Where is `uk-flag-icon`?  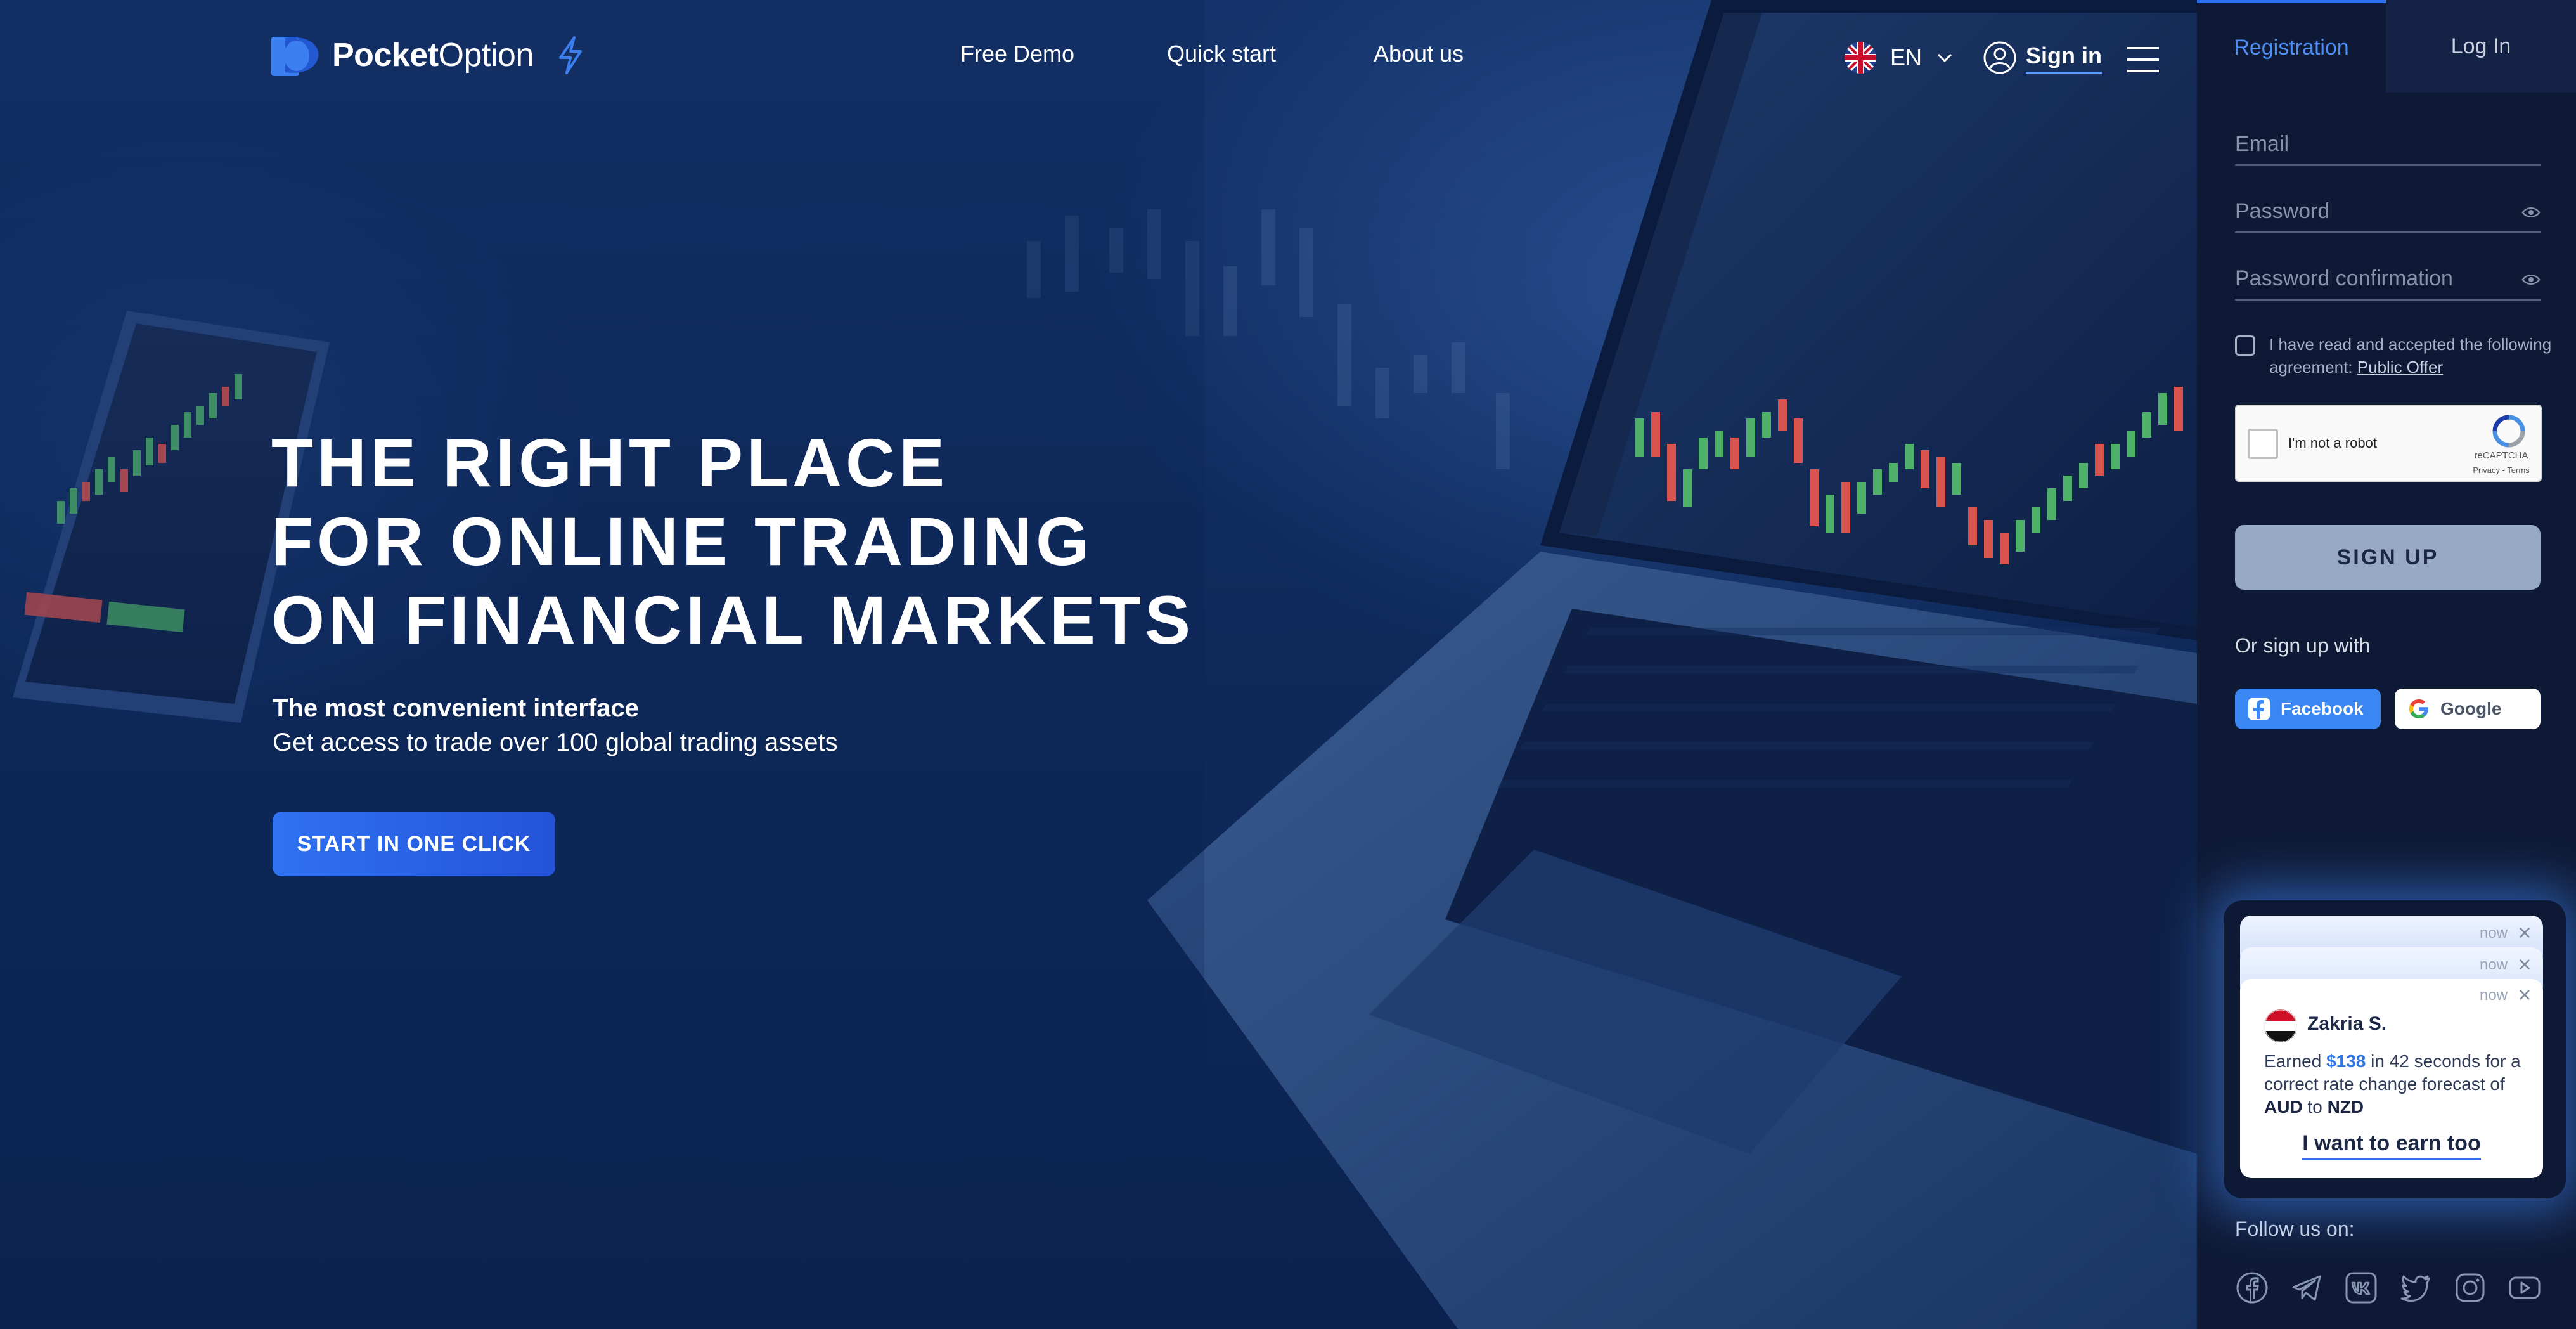 uk-flag-icon is located at coordinates (1860, 58).